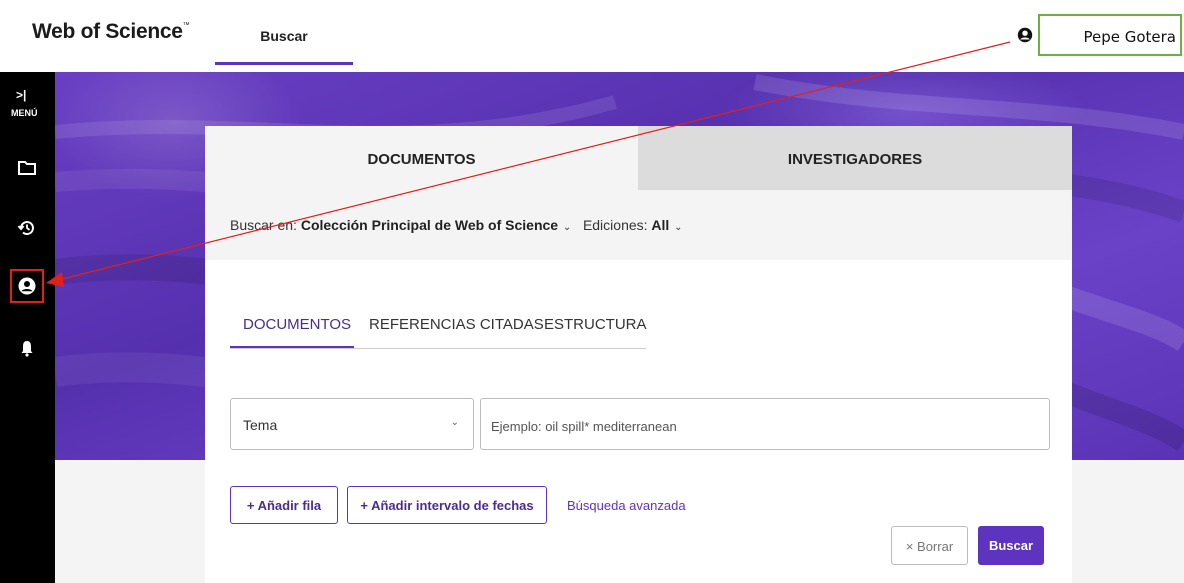  Describe the element at coordinates (429, 225) in the screenshot. I see `collection-dropdown: Colección Principal de Web of Science` at that location.